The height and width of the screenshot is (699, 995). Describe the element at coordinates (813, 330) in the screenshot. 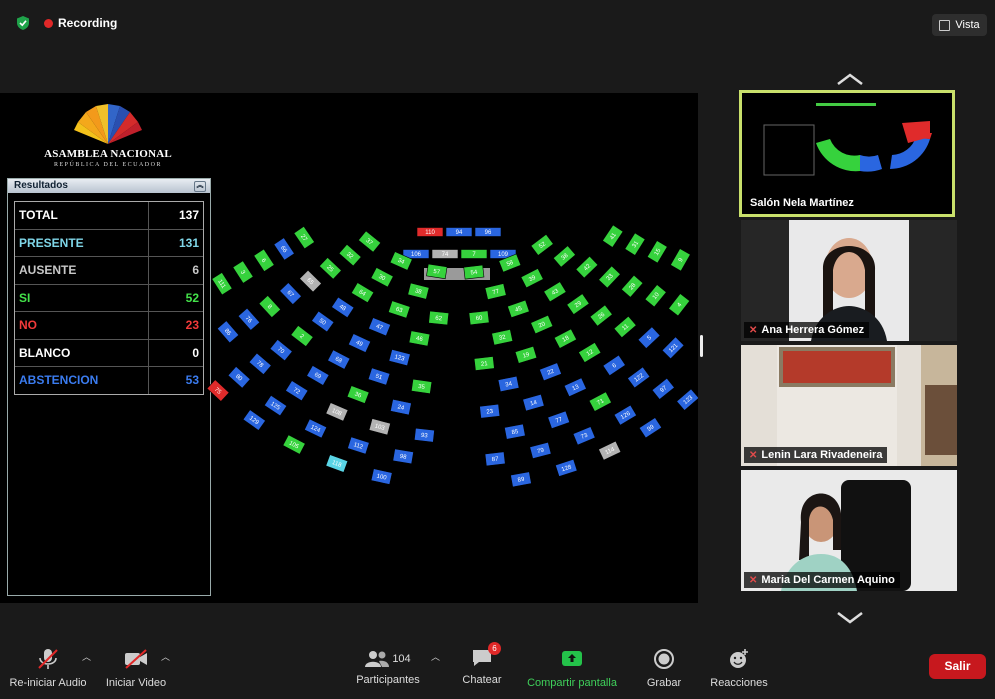

I see `participant-name: Ana Herrera Gómez` at that location.